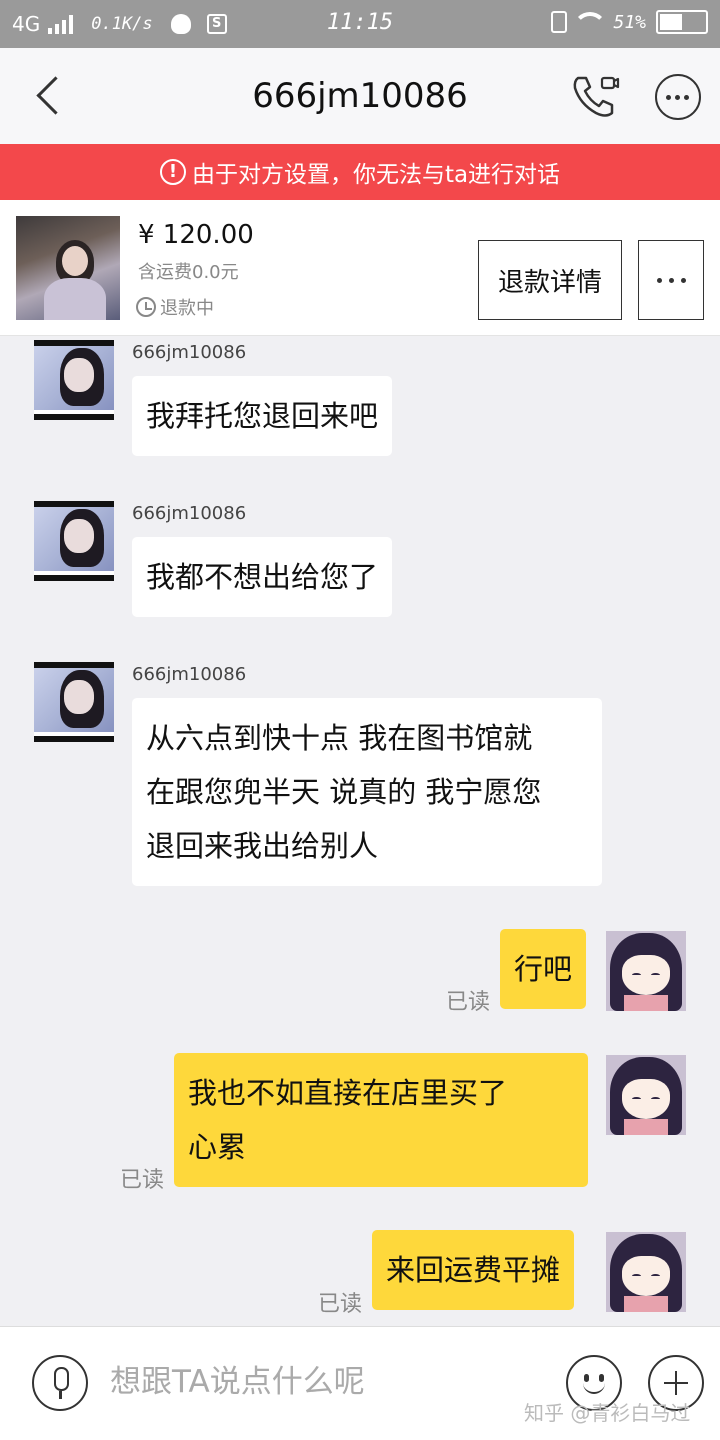  What do you see at coordinates (550, 280) in the screenshot?
I see `refund-details-button: 退款详情` at bounding box center [550, 280].